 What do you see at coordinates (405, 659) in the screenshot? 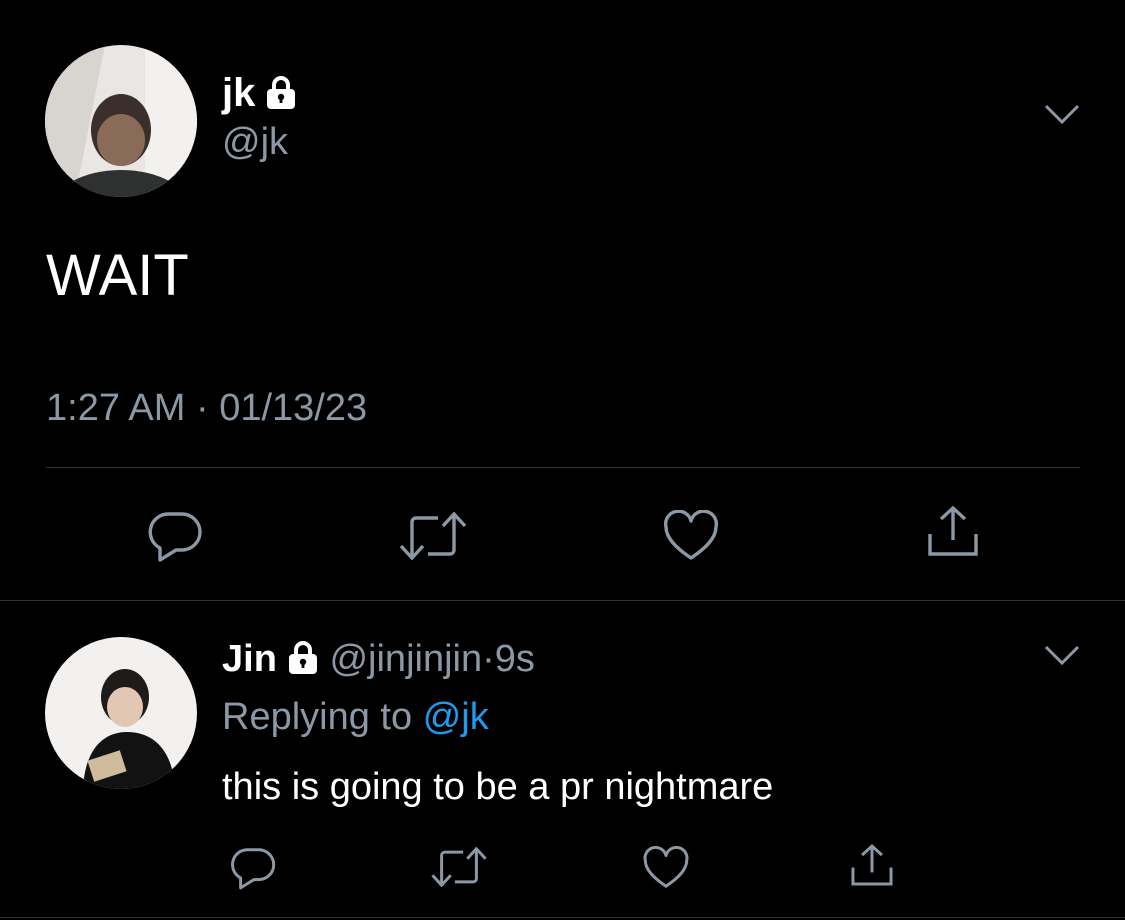
I see `reply-username: @jinjinjin` at bounding box center [405, 659].